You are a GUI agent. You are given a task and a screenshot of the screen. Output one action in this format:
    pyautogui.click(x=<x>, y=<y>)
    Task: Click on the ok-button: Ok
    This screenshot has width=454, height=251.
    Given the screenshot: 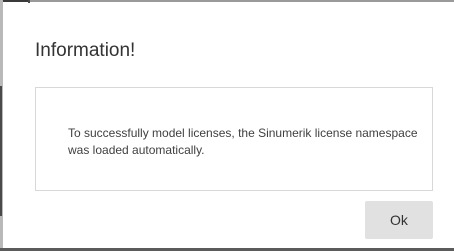 What is the action you would take?
    pyautogui.click(x=399, y=220)
    